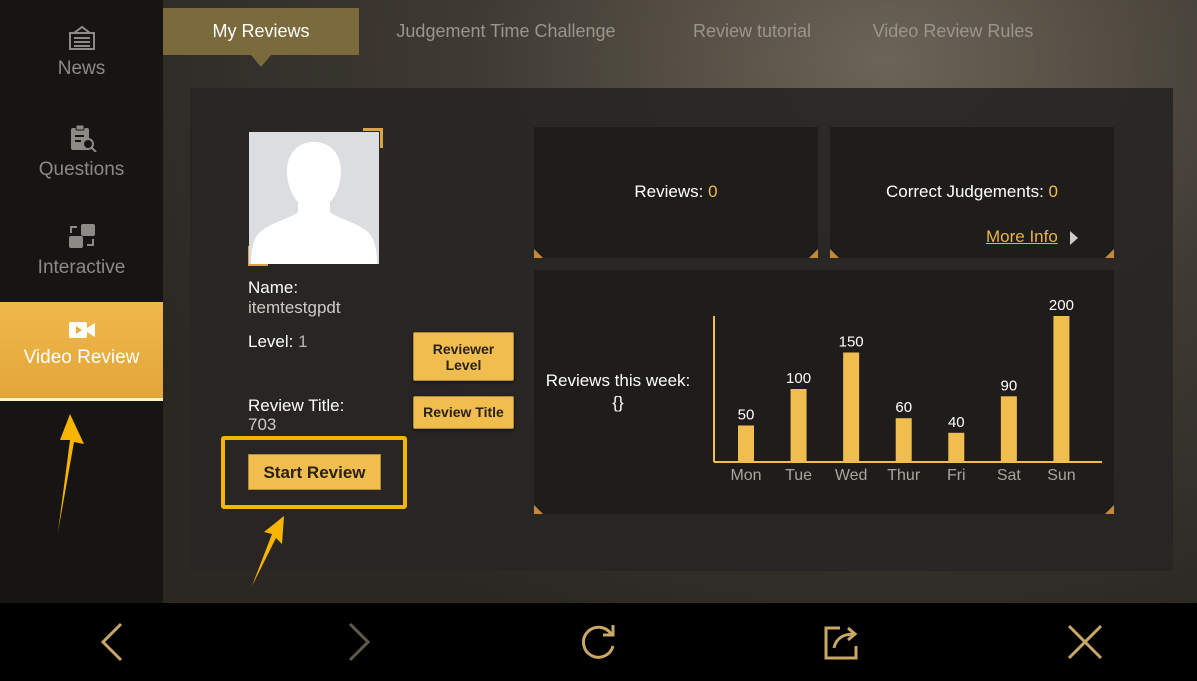  I want to click on correct-judgements-box: Correct Judgements: 0 More Info, so click(972, 192).